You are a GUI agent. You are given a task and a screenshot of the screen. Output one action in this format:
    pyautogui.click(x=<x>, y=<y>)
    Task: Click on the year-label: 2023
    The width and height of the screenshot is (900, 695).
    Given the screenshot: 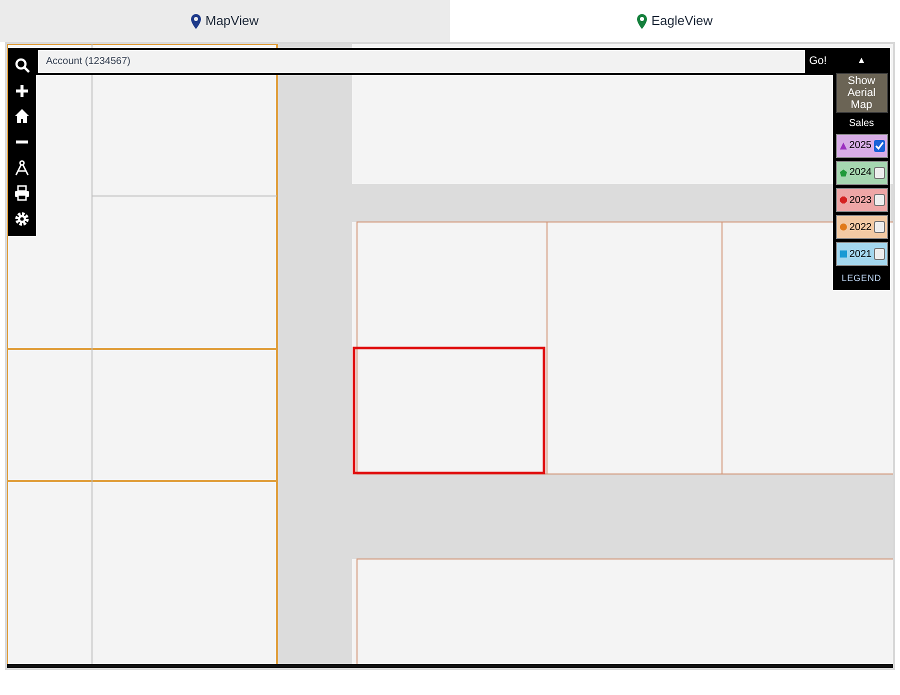 What is the action you would take?
    pyautogui.click(x=860, y=201)
    